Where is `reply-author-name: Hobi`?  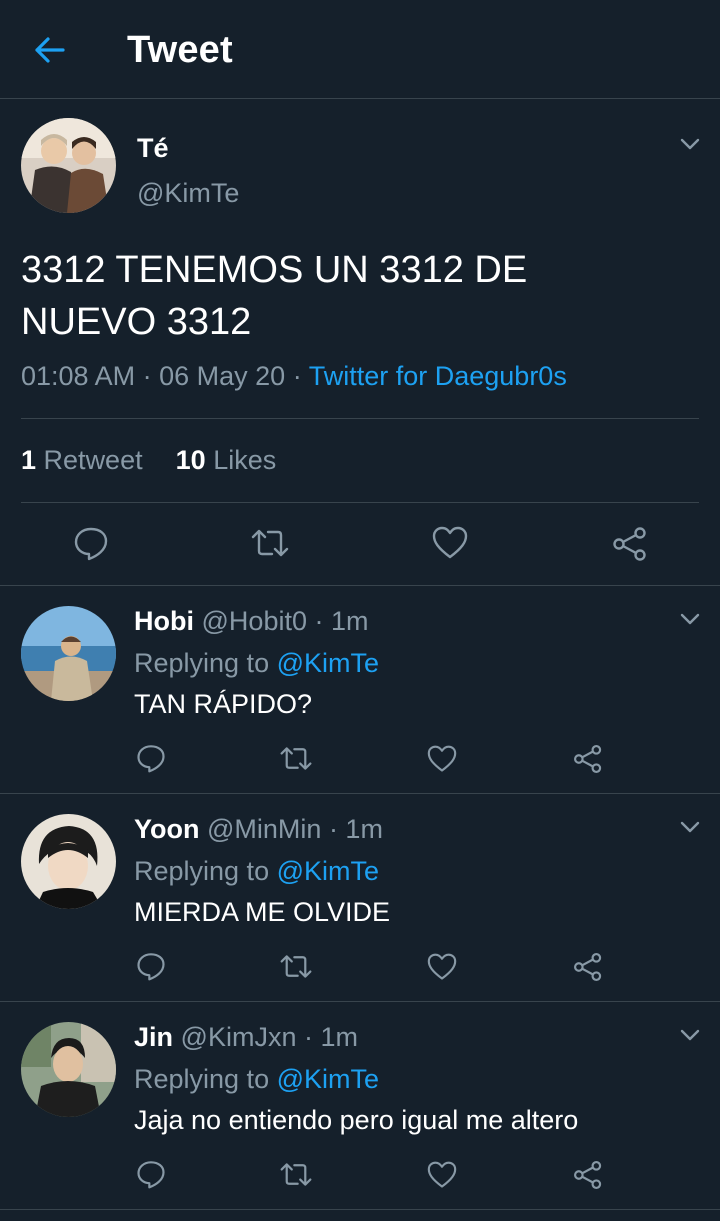 reply-author-name: Hobi is located at coordinates (164, 621).